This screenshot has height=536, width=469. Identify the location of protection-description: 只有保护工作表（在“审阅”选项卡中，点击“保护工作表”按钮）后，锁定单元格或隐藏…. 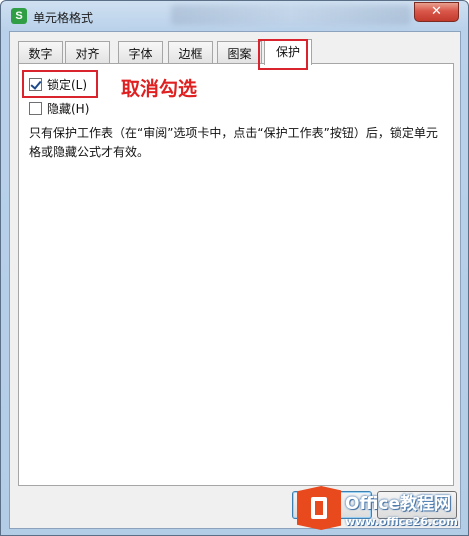
(233, 142).